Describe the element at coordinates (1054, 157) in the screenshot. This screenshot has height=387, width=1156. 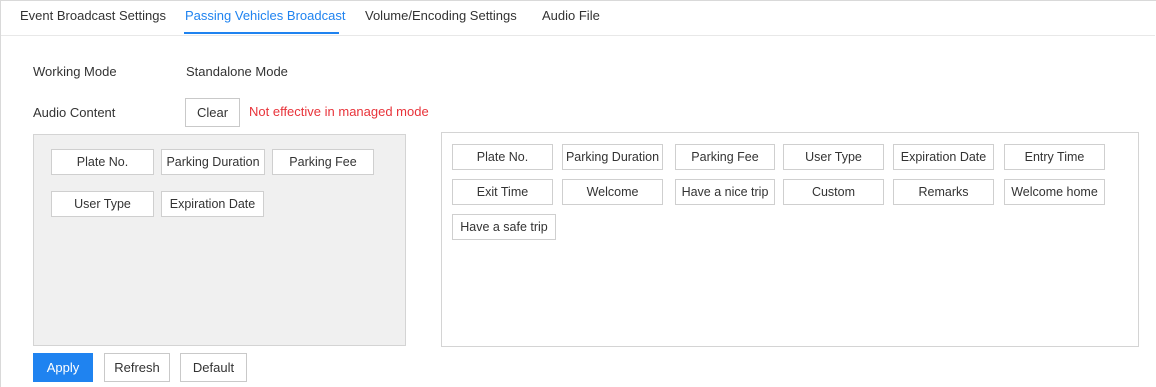
I see `available-item-entry-time: Entry Time` at that location.